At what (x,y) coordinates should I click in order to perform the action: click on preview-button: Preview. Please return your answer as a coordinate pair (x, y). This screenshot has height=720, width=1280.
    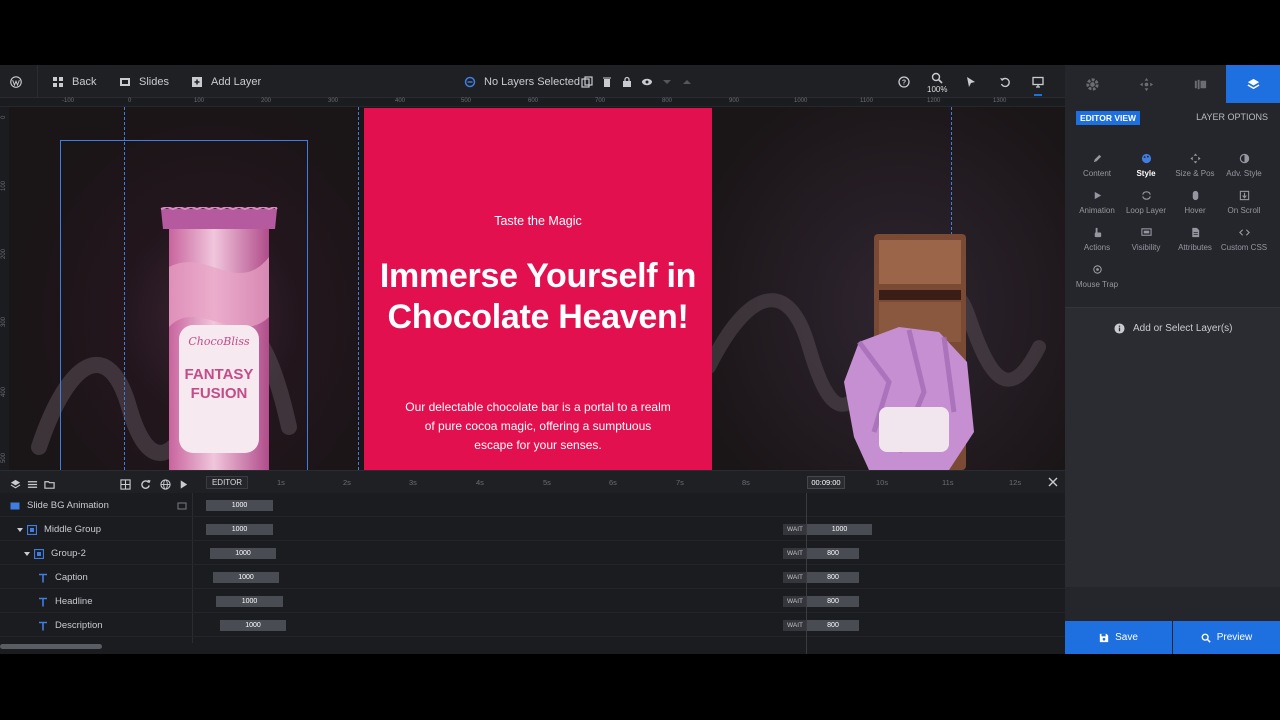
    Looking at the image, I should click on (1226, 637).